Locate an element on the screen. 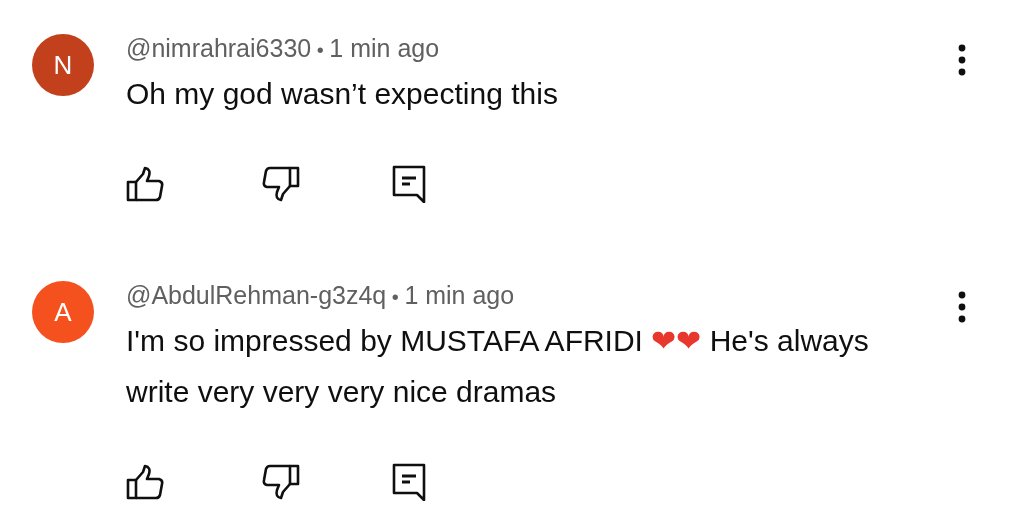  author-name: @AbdulRehman-g3z4q is located at coordinates (256, 295).